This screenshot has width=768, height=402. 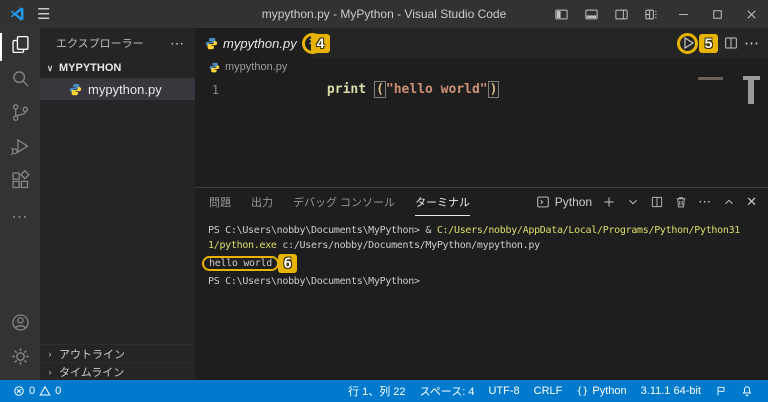 I want to click on activity-extensions-button, so click(x=20, y=183).